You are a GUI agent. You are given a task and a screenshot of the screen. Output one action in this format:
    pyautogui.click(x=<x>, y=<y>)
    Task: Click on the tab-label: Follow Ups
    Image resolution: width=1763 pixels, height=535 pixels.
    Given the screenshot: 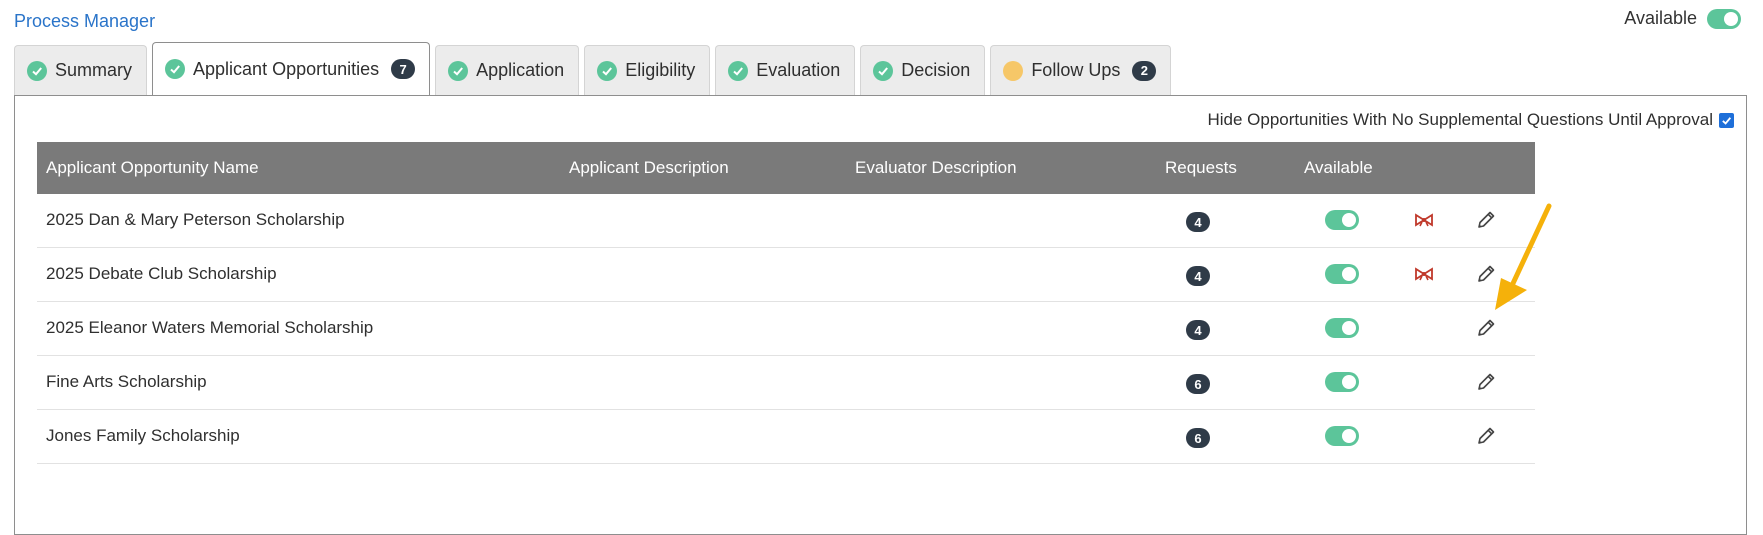 What is the action you would take?
    pyautogui.click(x=1076, y=70)
    